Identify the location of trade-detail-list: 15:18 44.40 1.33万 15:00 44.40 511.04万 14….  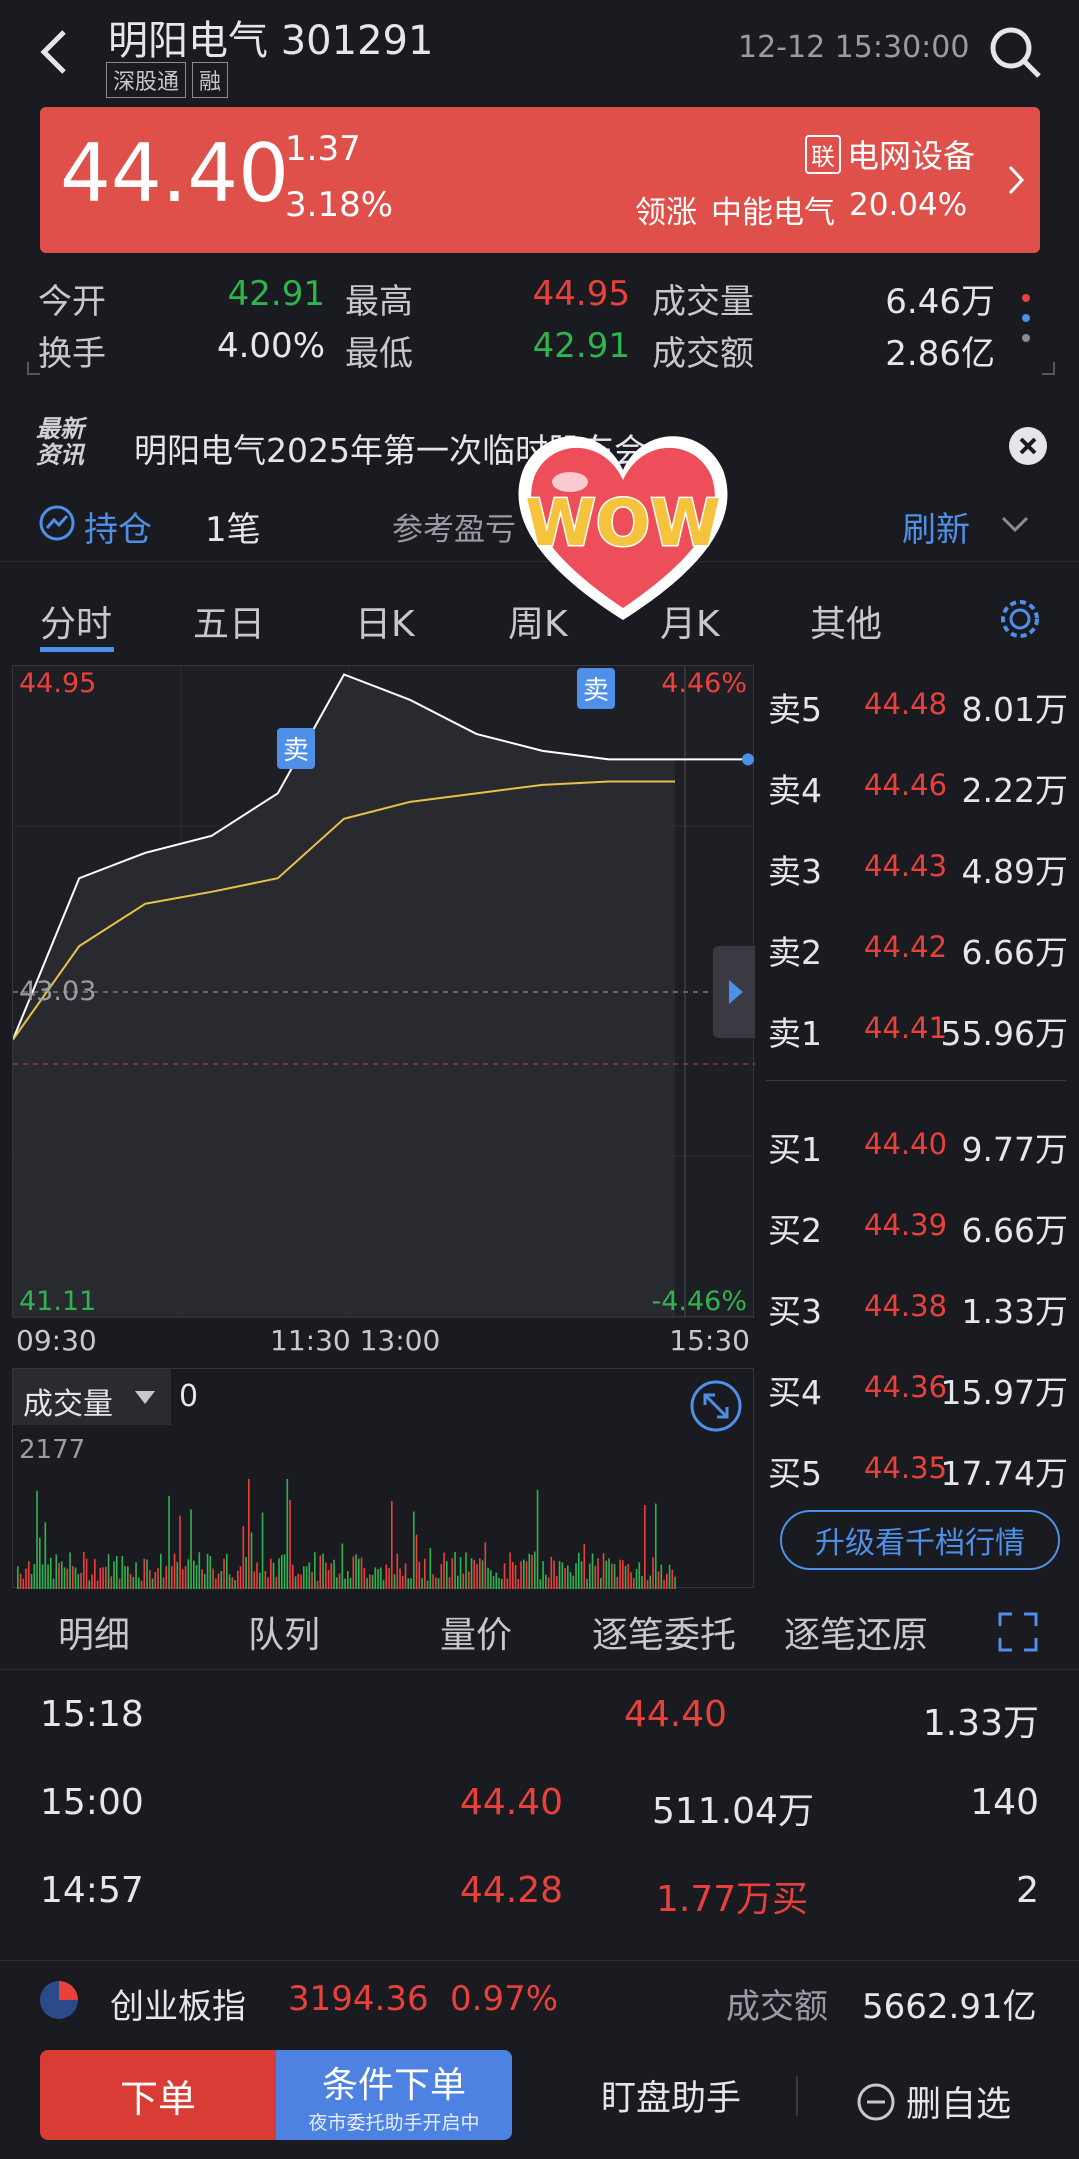
(539, 1805).